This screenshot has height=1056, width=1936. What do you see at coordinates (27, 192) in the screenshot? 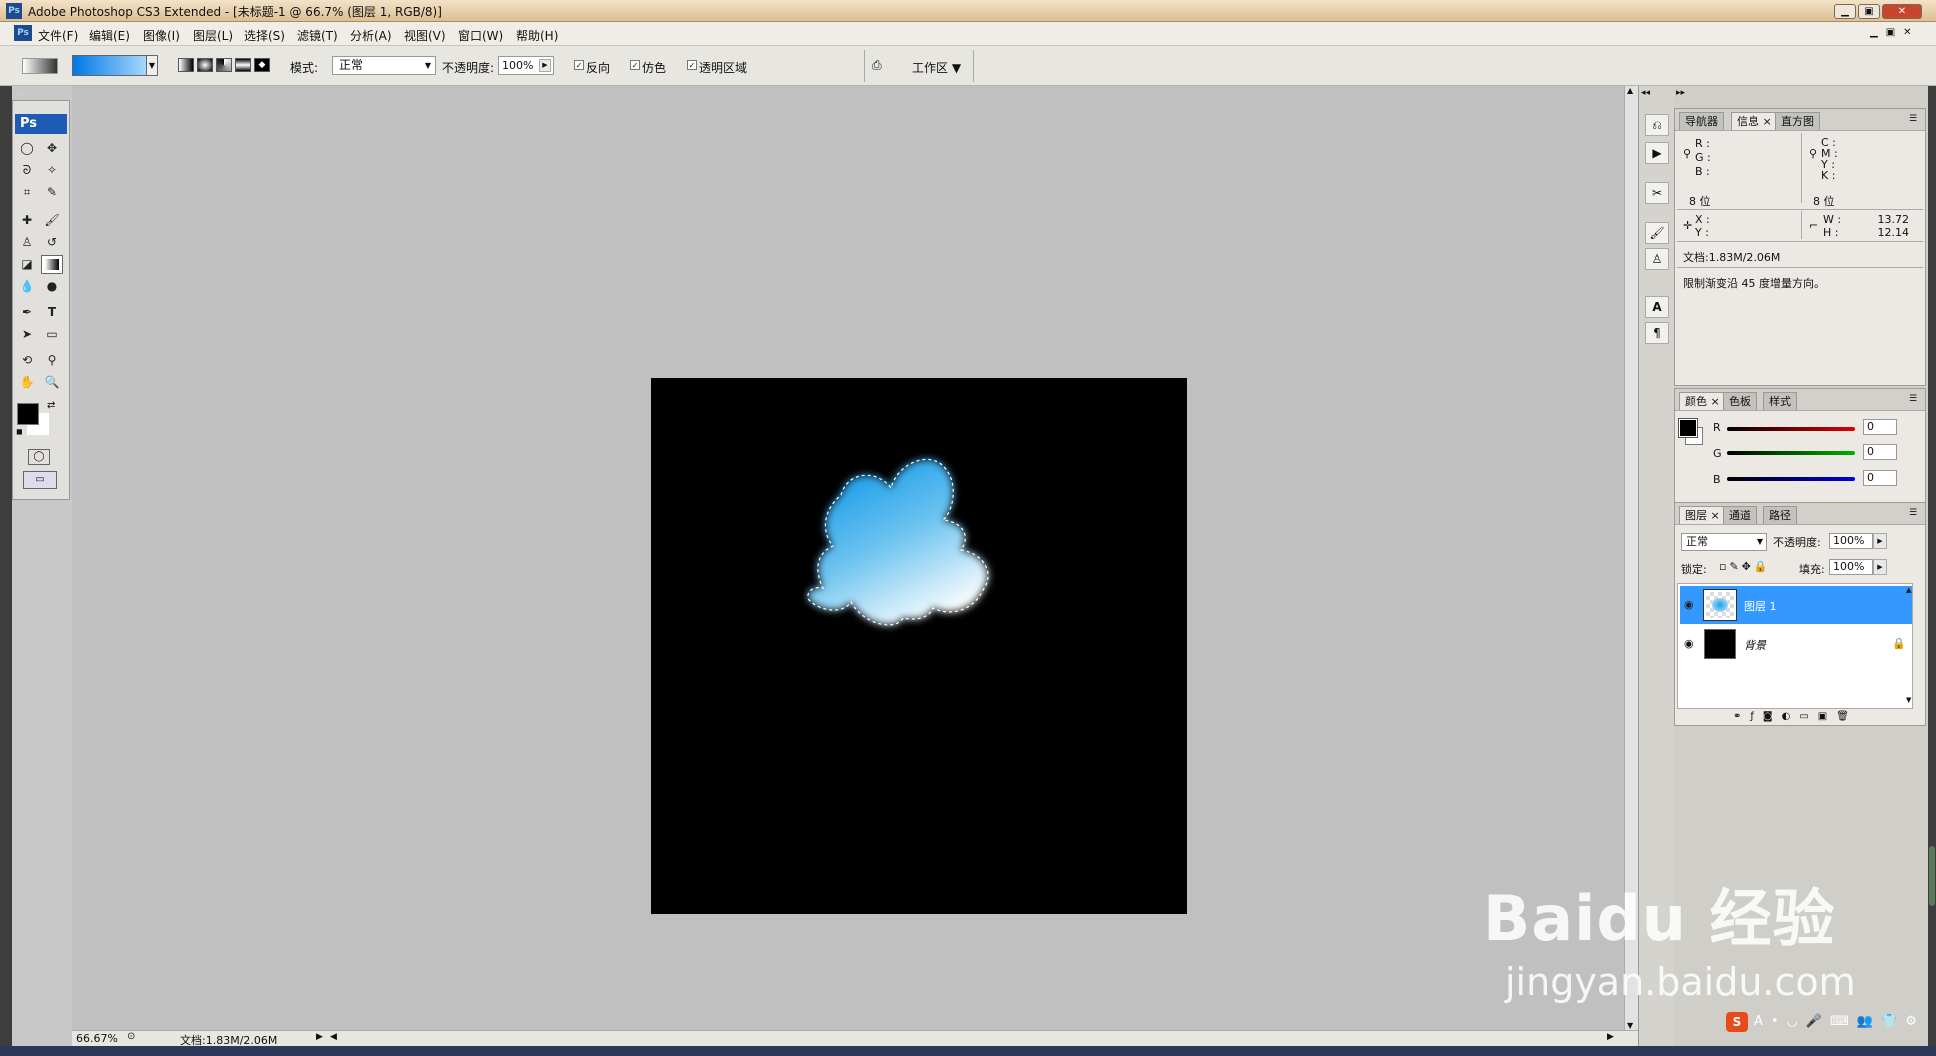
I see `crop-tool-icon: ⌗` at bounding box center [27, 192].